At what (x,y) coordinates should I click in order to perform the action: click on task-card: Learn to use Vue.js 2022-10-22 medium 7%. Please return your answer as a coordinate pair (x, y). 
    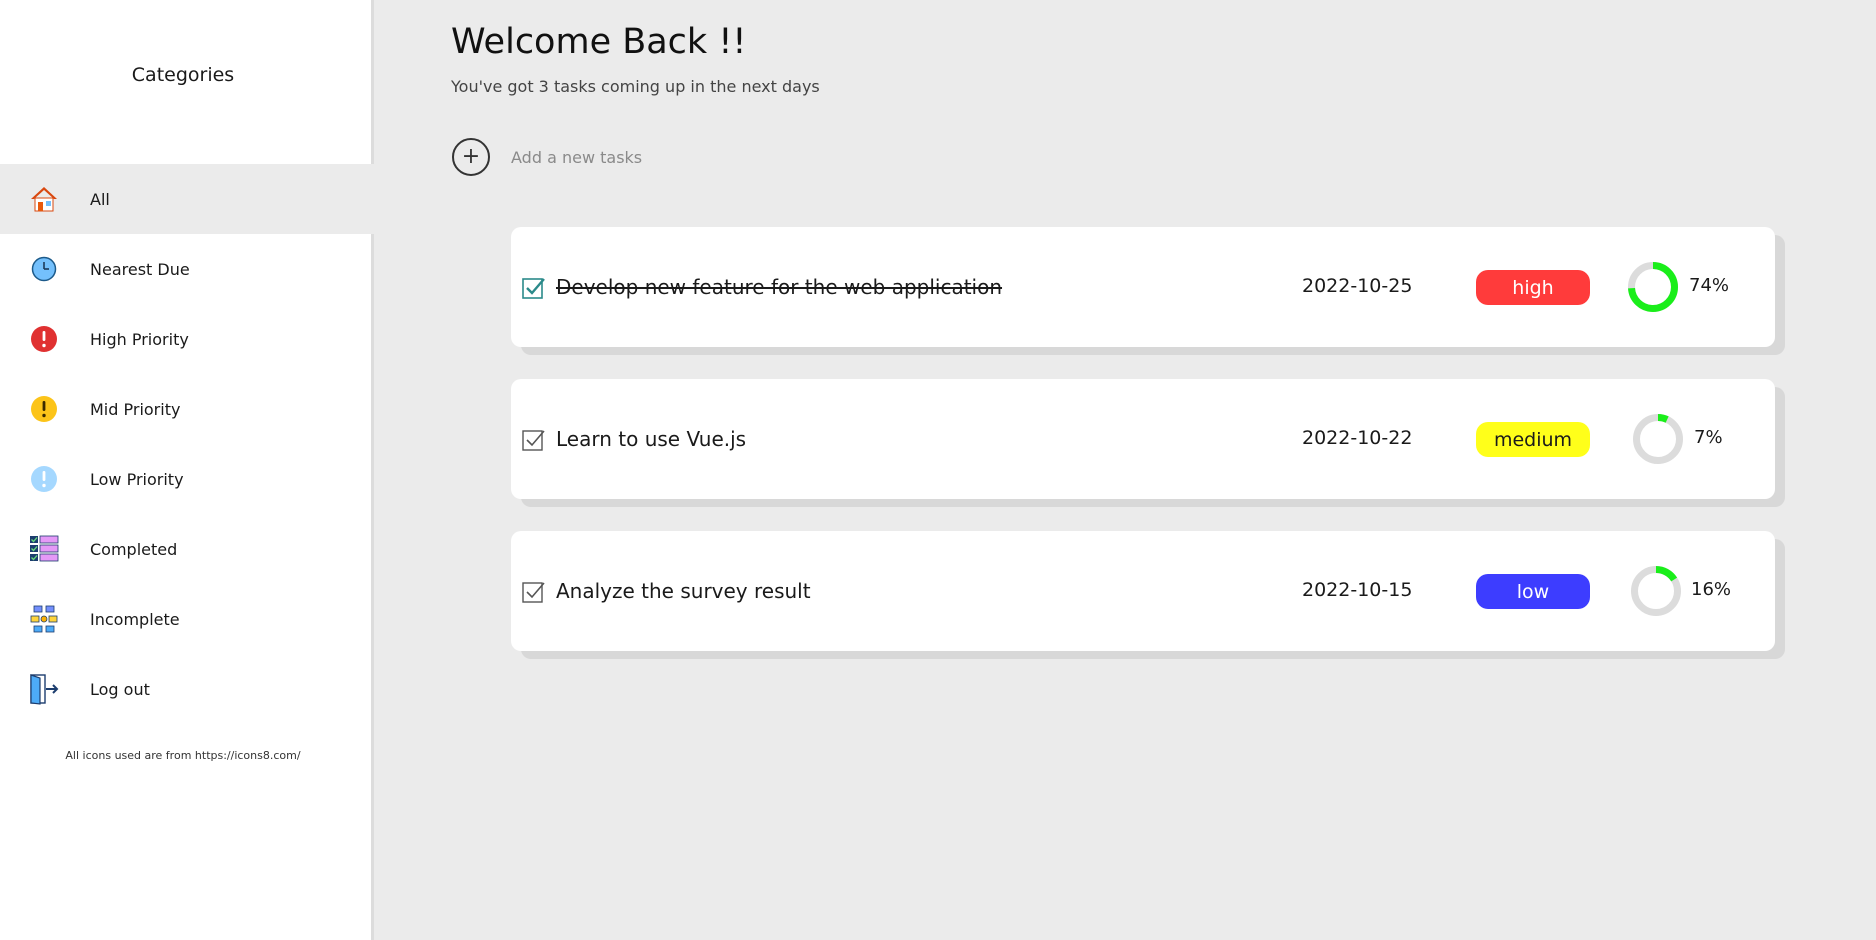
    Looking at the image, I should click on (1143, 439).